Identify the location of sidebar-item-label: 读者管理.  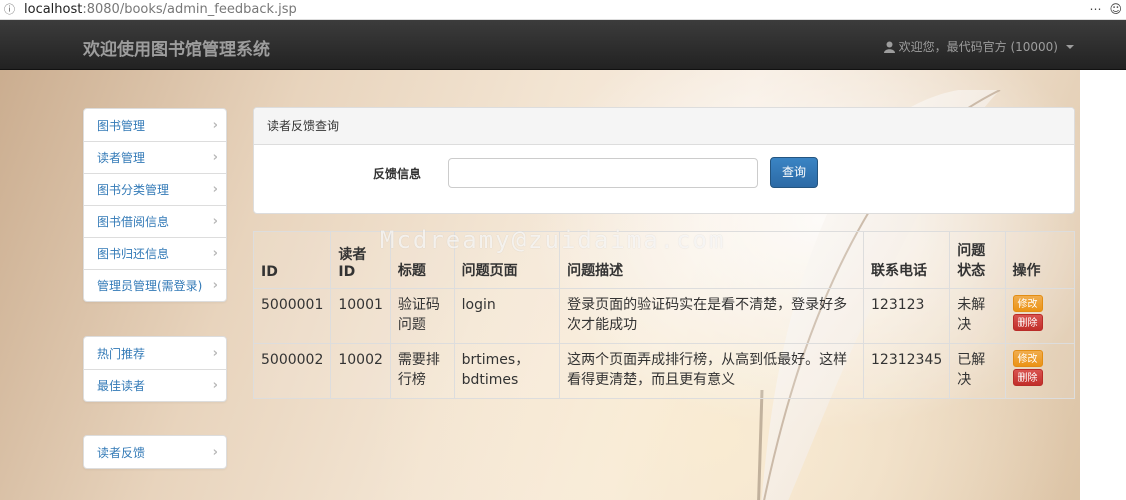
(121, 158).